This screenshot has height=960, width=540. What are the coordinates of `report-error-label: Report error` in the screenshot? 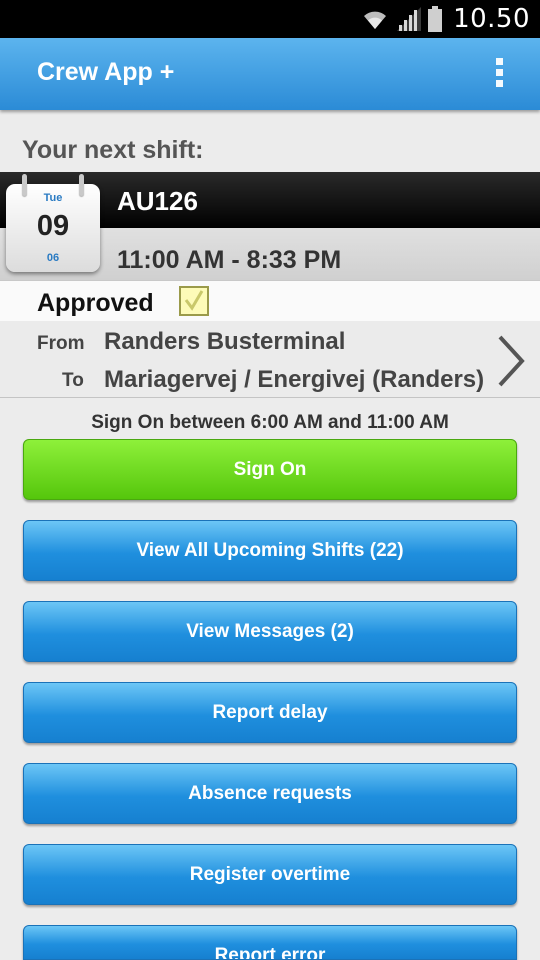 It's located at (270, 952).